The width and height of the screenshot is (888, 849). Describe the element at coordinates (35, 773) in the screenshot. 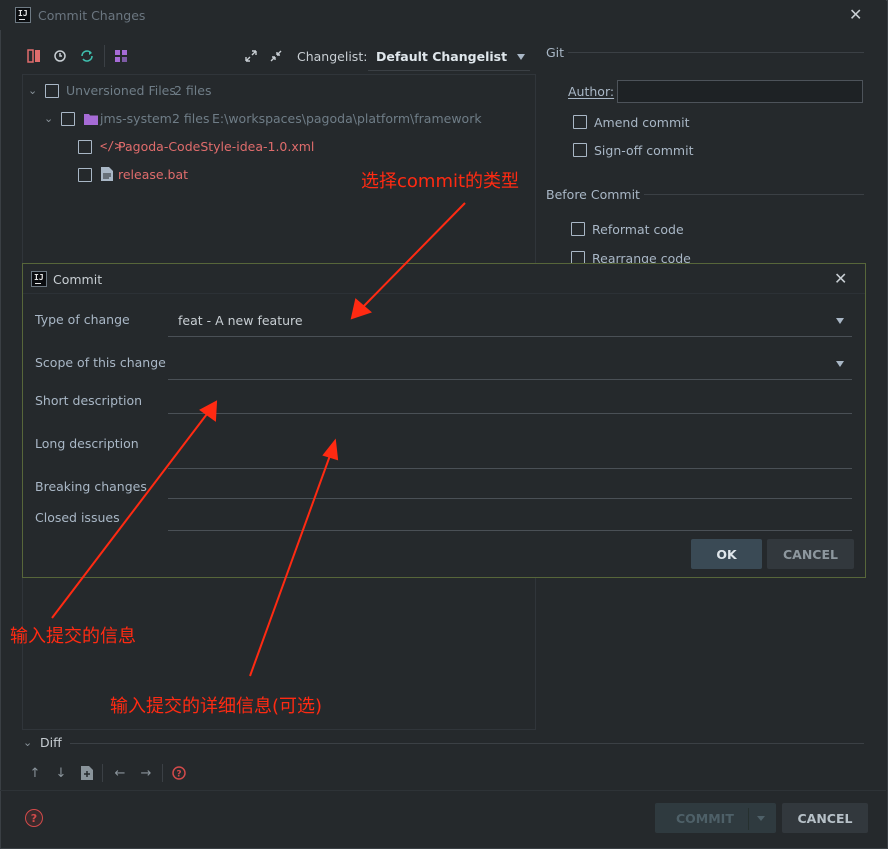

I see `arrow-up-icon: ↑` at that location.